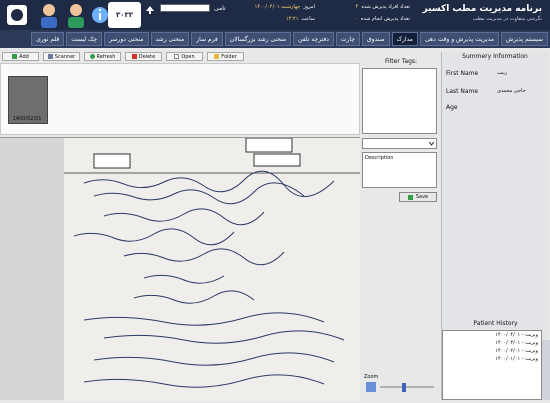  I want to click on arrow-up-icon, so click(150, 10).